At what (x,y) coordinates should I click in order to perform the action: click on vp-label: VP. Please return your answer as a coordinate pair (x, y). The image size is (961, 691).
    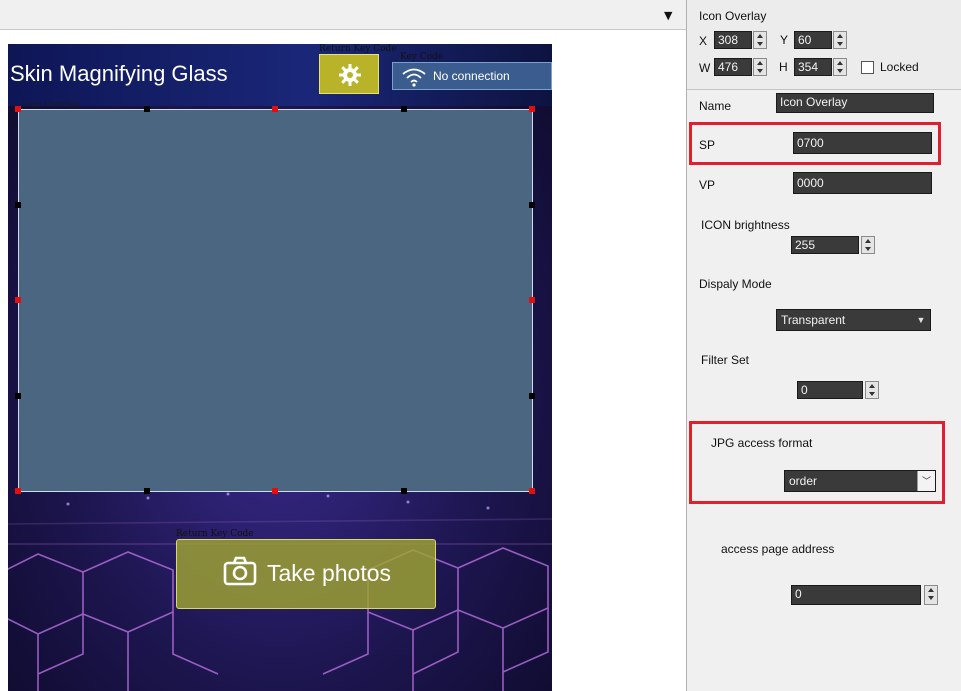
    Looking at the image, I should click on (707, 185).